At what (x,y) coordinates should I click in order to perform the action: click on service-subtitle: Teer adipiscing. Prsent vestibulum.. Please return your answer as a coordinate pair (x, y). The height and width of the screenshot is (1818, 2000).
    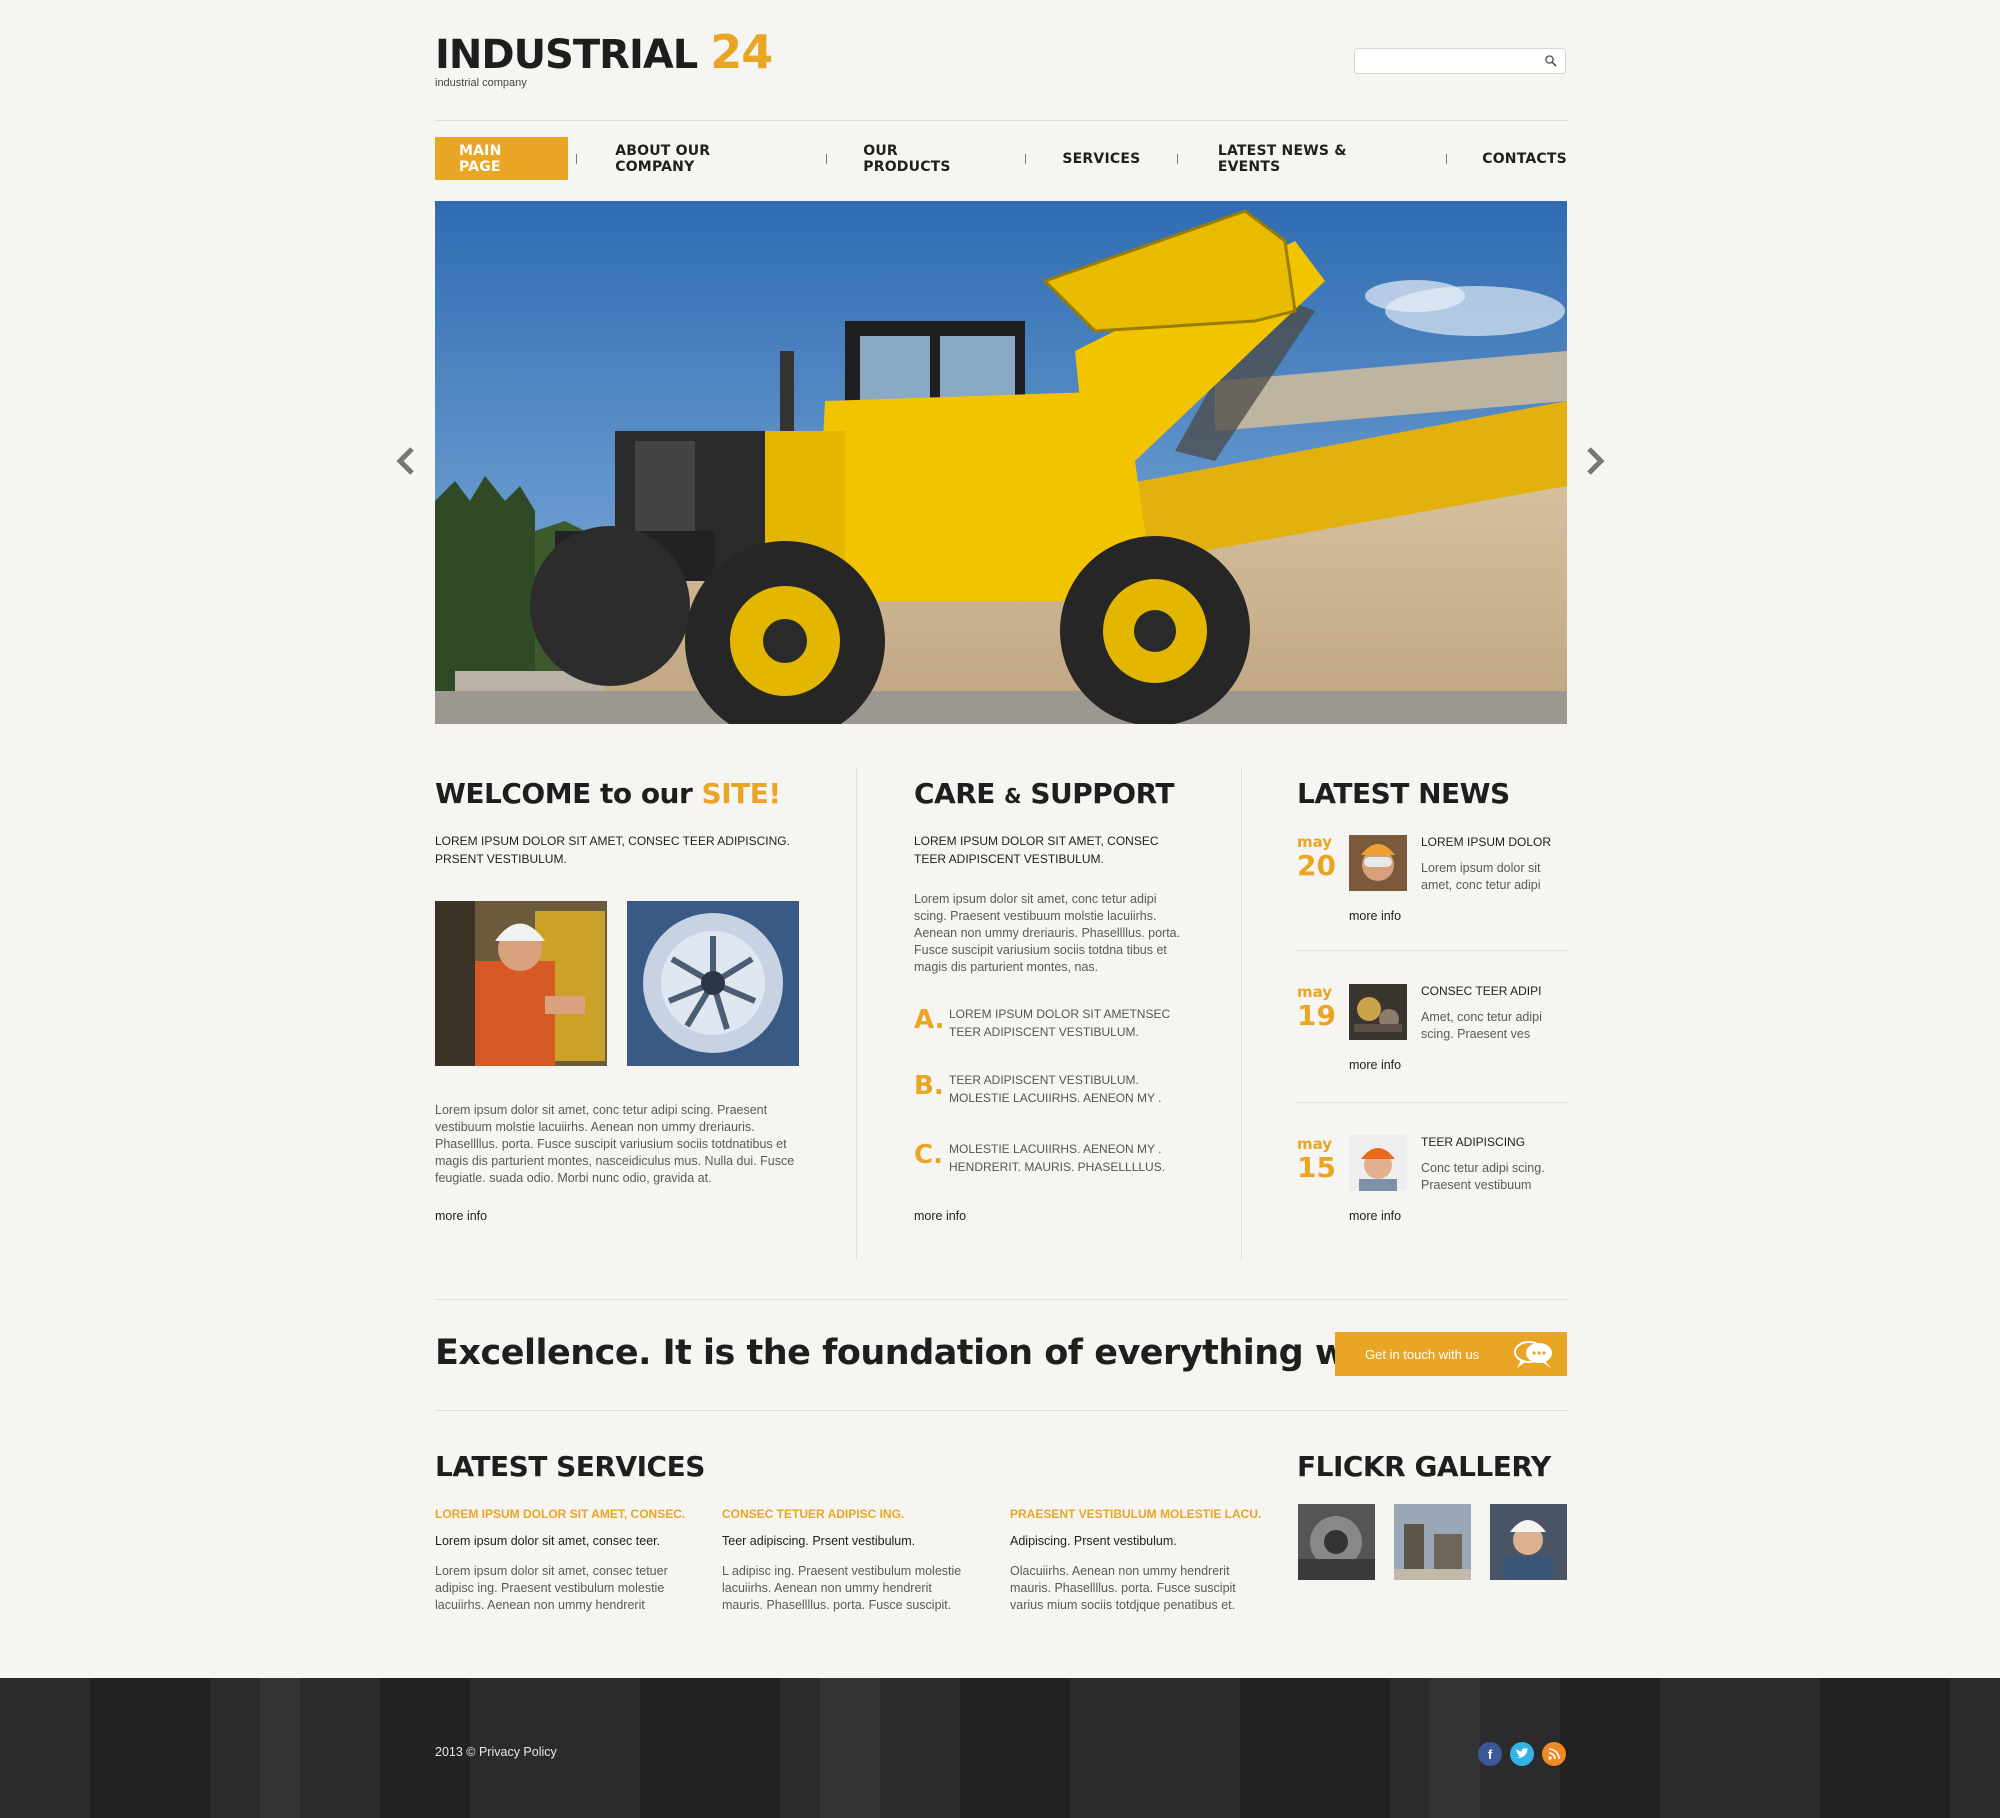
    Looking at the image, I should click on (819, 1541).